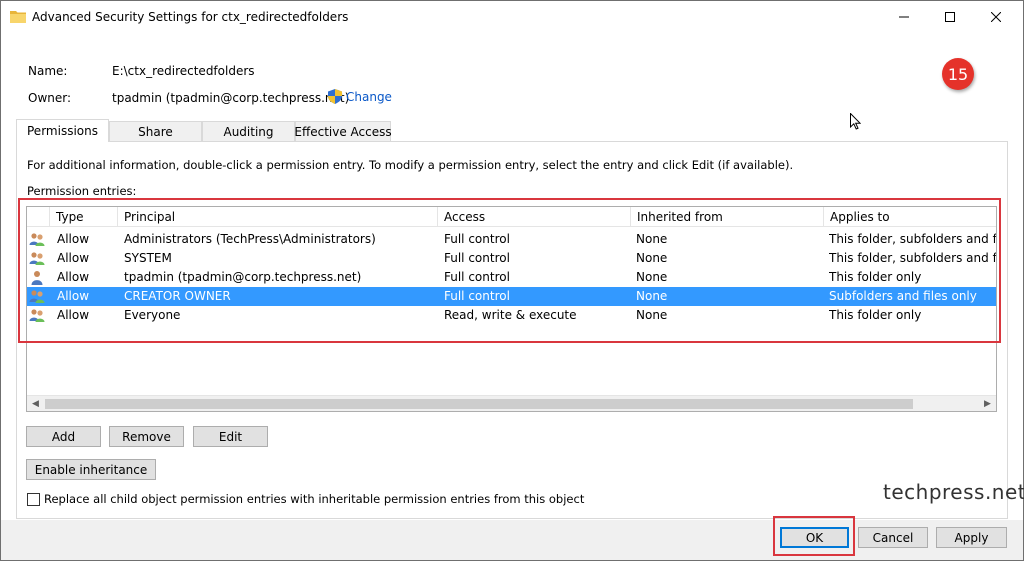  What do you see at coordinates (987, 403) in the screenshot?
I see `scroll-right-arrow-icon: ▶` at bounding box center [987, 403].